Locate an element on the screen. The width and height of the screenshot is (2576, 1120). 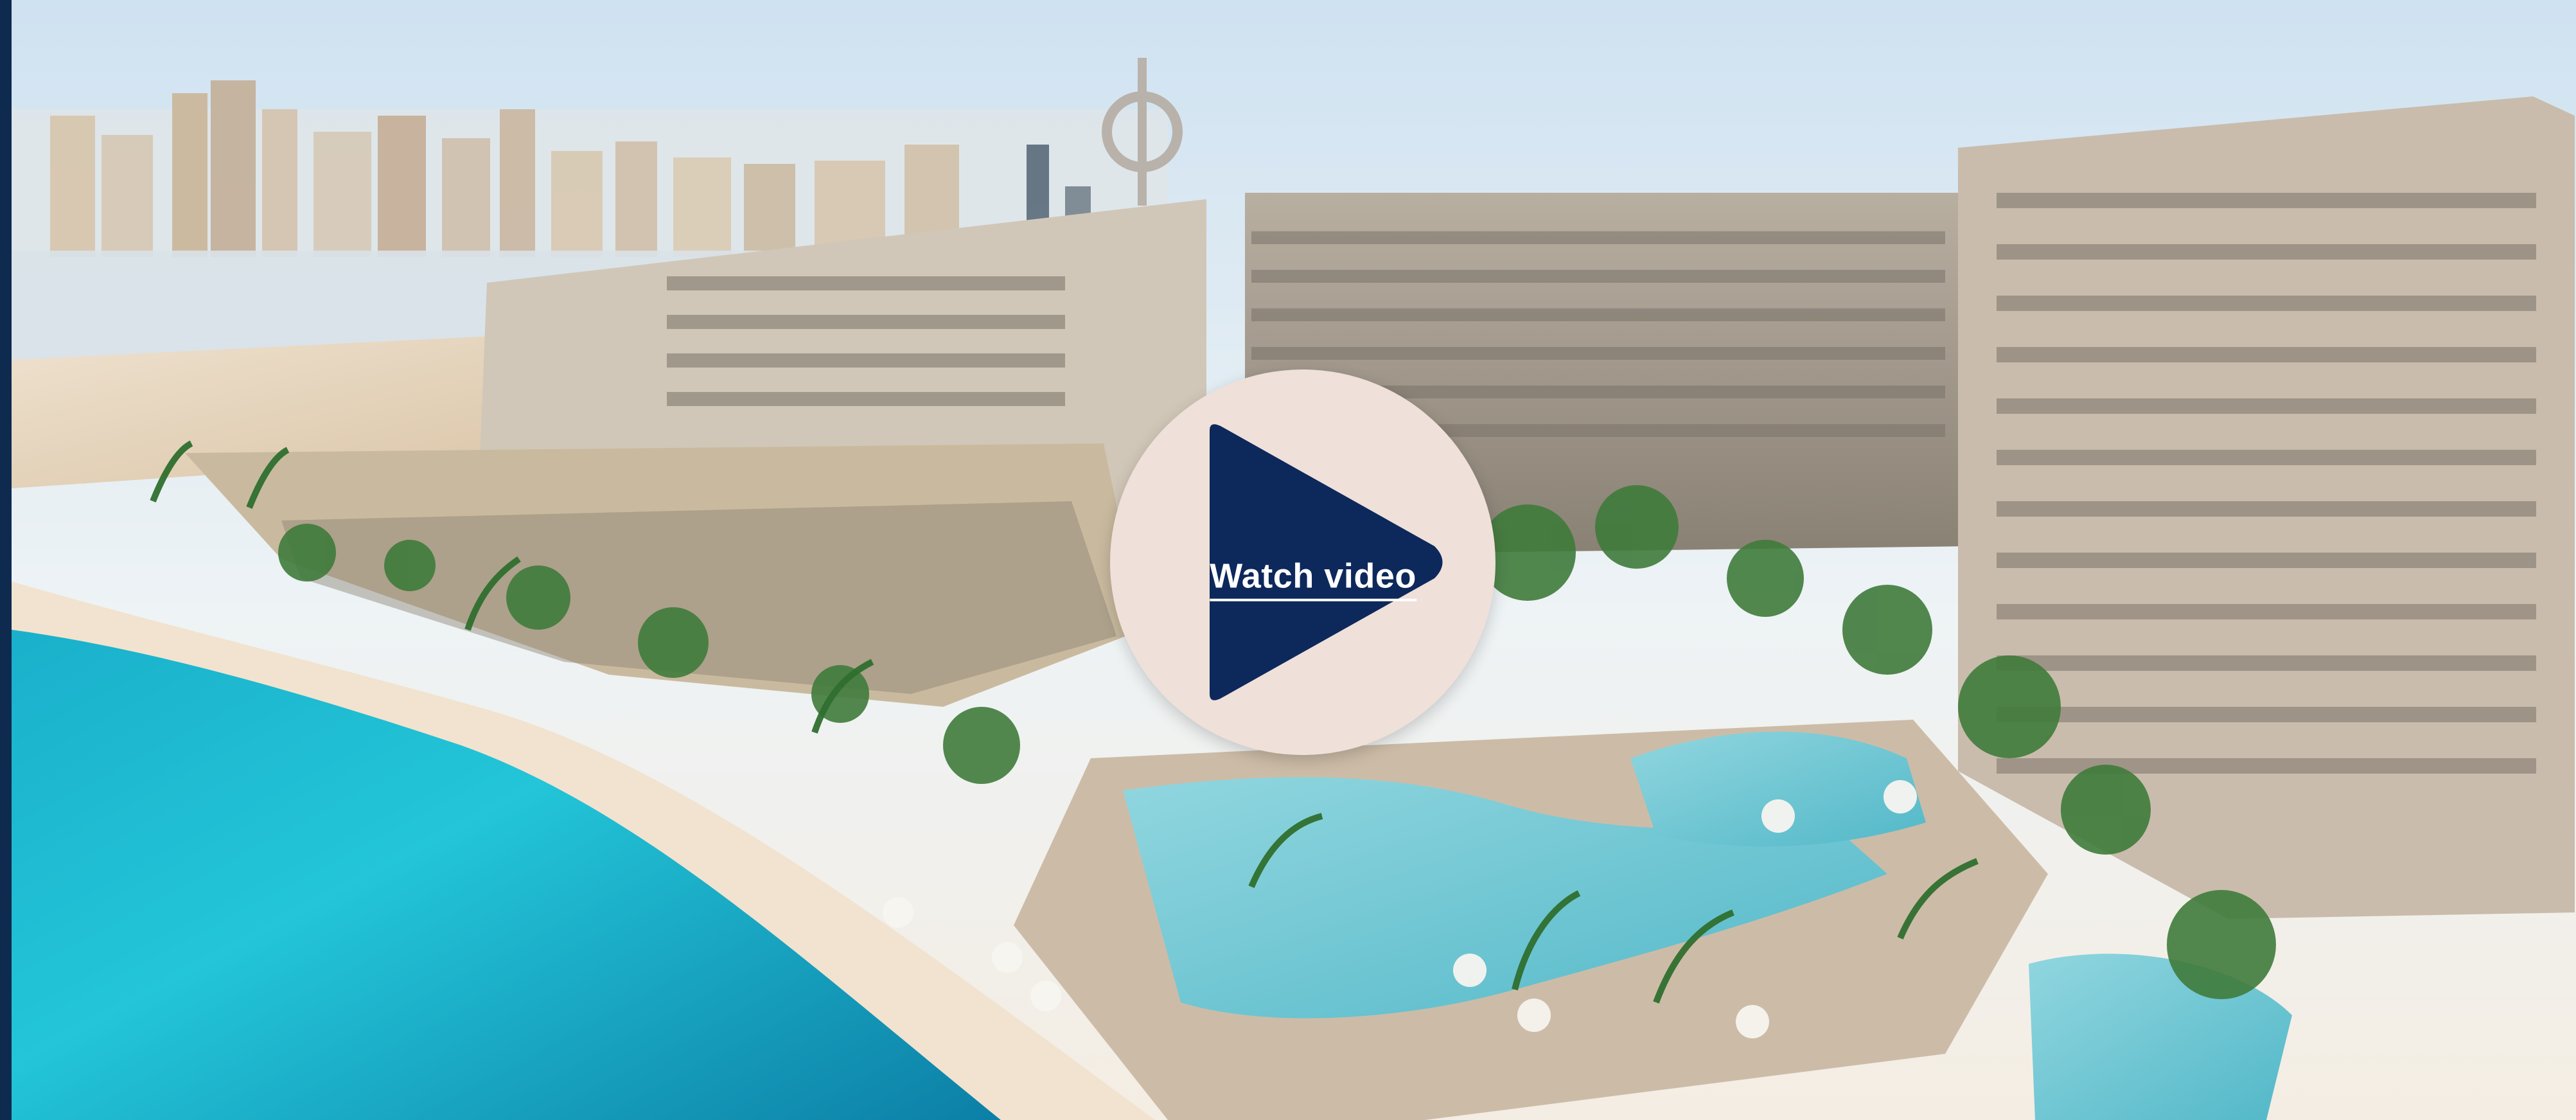
watch-video-label: Watch video is located at coordinates (1313, 580).